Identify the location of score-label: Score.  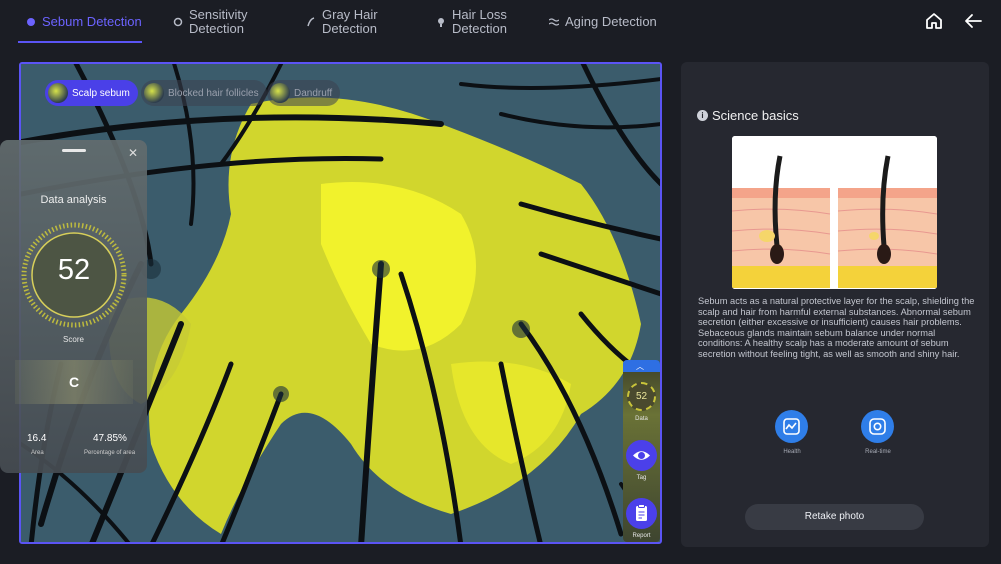
(73, 339).